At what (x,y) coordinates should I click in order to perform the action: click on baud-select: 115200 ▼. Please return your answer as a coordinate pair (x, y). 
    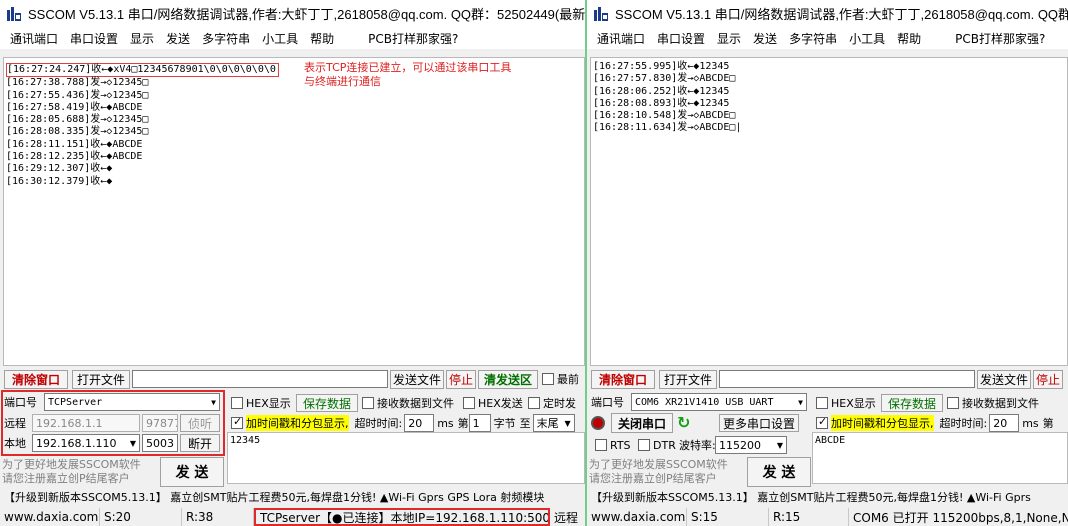
    Looking at the image, I should click on (751, 445).